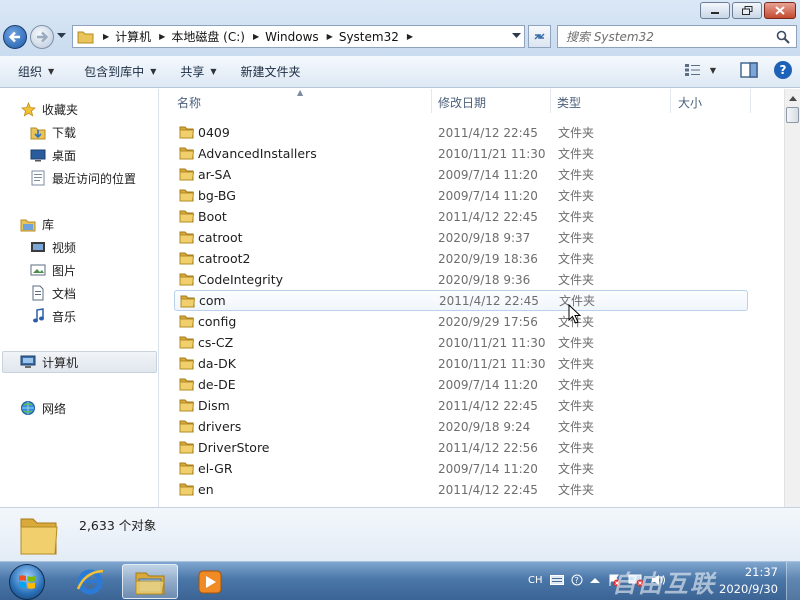 The height and width of the screenshot is (600, 800). Describe the element at coordinates (569, 102) in the screenshot. I see `column-header-type: 类型` at that location.